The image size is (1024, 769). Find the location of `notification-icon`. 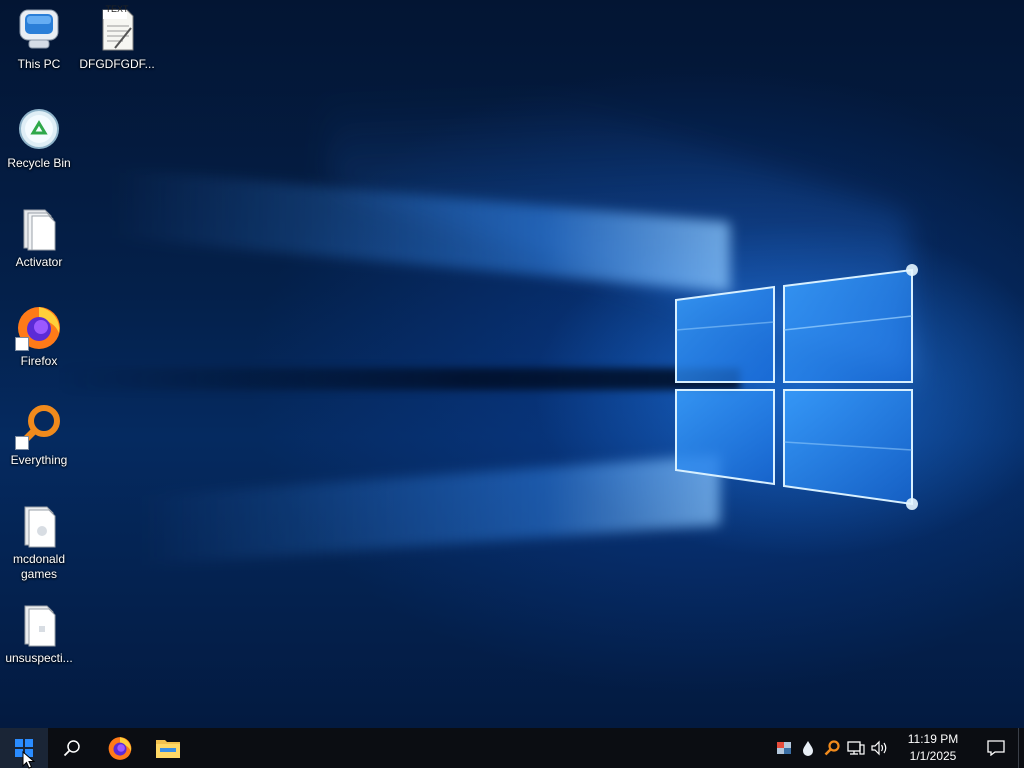

notification-icon is located at coordinates (996, 748).